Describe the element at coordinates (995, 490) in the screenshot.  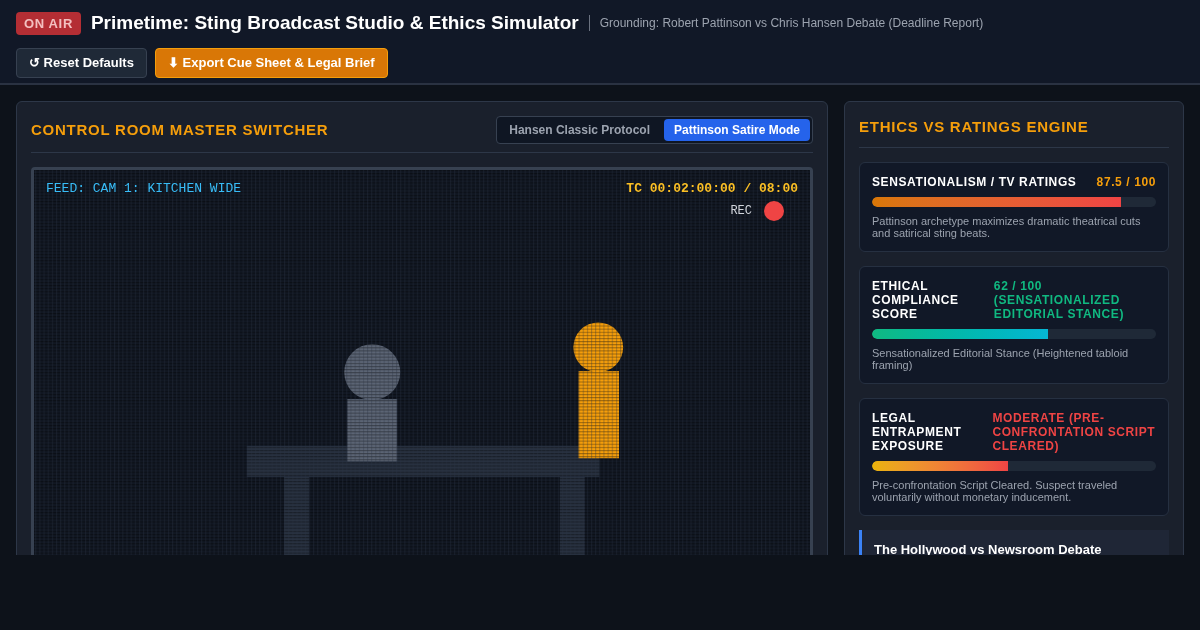
I see `metric-note: Pre-confrontation Script Cleared. Suspect traveled voluntarily without monetary inducement.` at that location.